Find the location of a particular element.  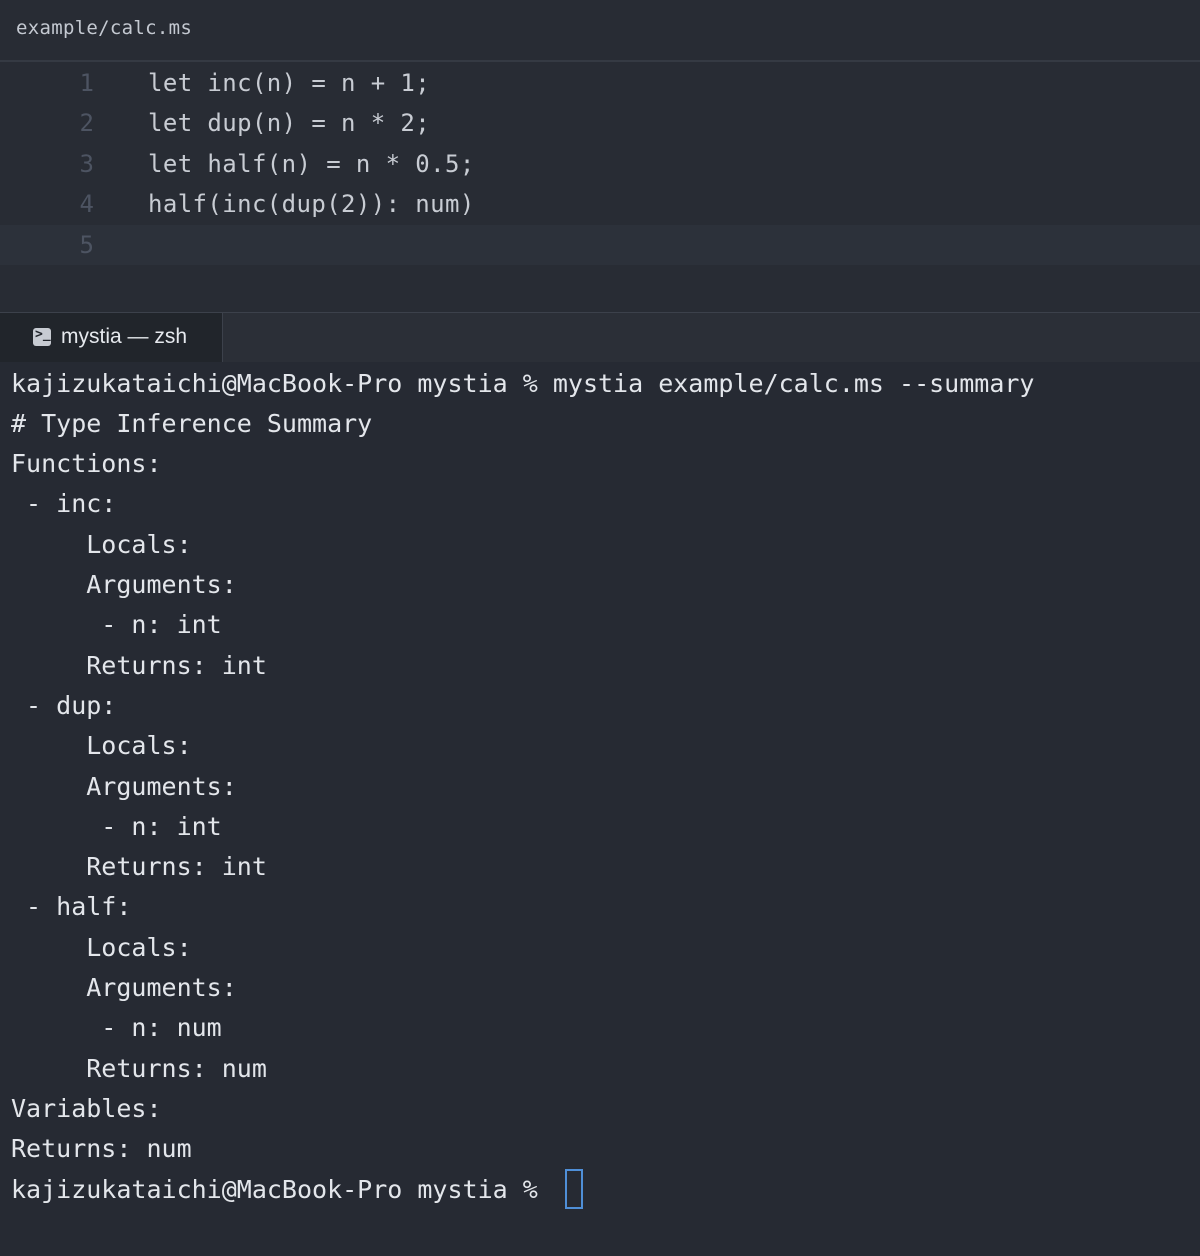

terminal-line: - half: is located at coordinates (71, 906).